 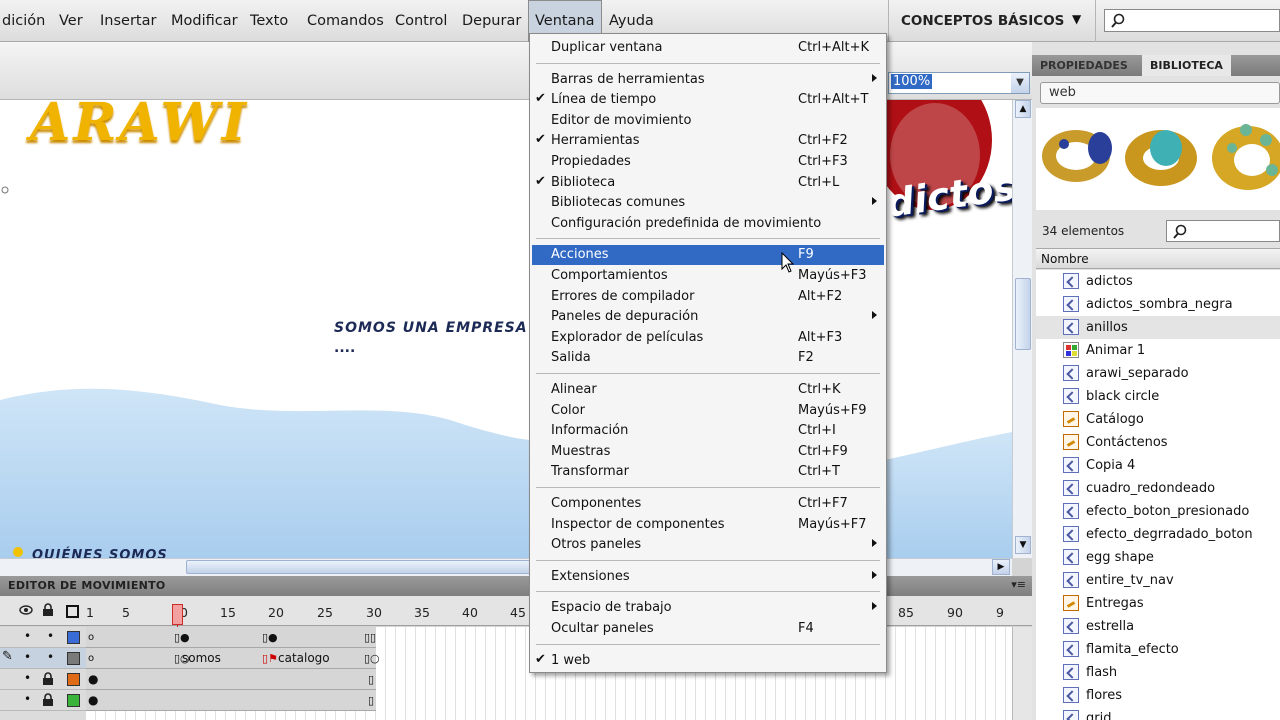 What do you see at coordinates (708, 661) in the screenshot?
I see `menu-item: ✔ 1 web` at bounding box center [708, 661].